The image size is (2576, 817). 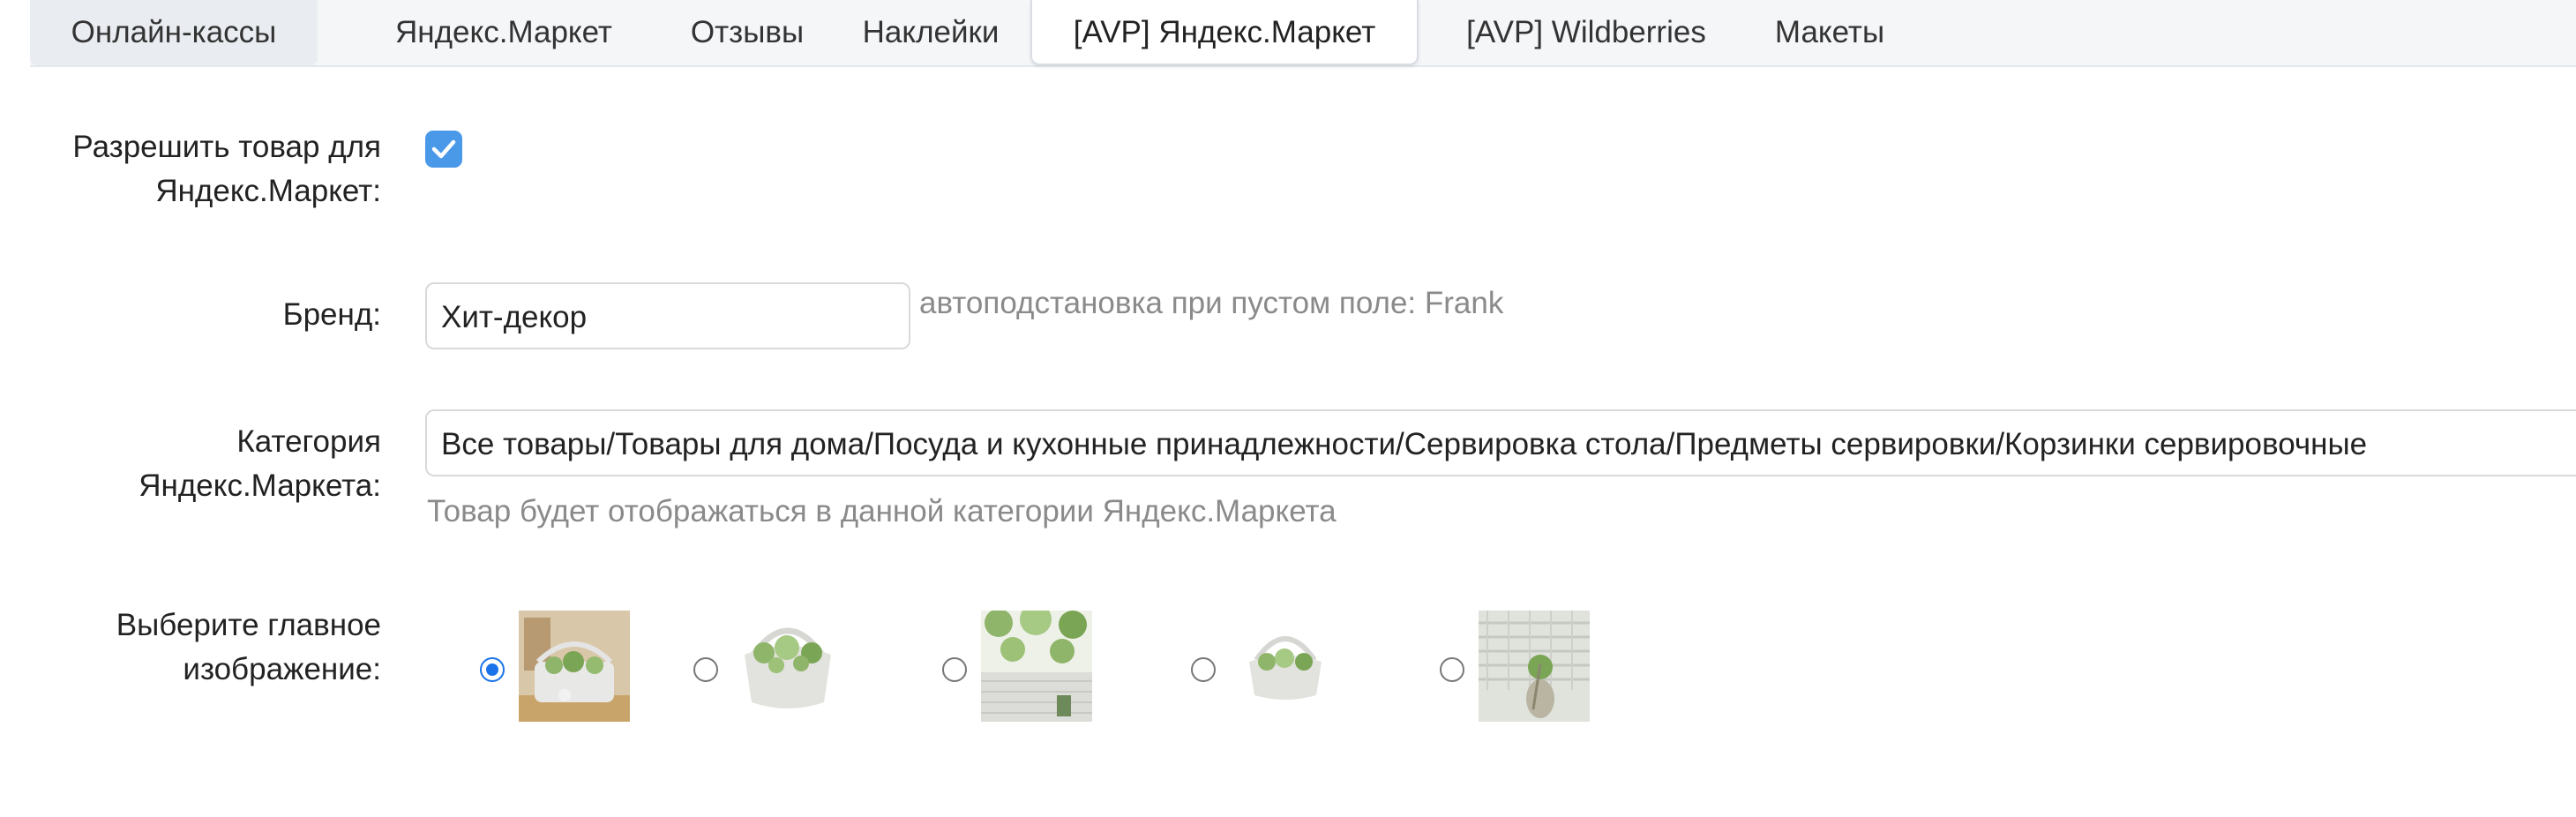 I want to click on main-image-label: Выберите главное изображение:, so click(x=249, y=647).